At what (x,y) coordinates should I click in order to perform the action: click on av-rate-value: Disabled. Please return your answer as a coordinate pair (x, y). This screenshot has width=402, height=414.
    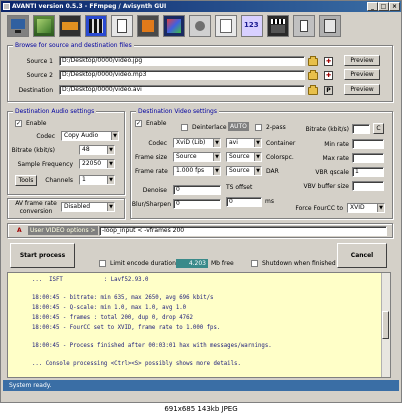
    Looking at the image, I should click on (77, 206).